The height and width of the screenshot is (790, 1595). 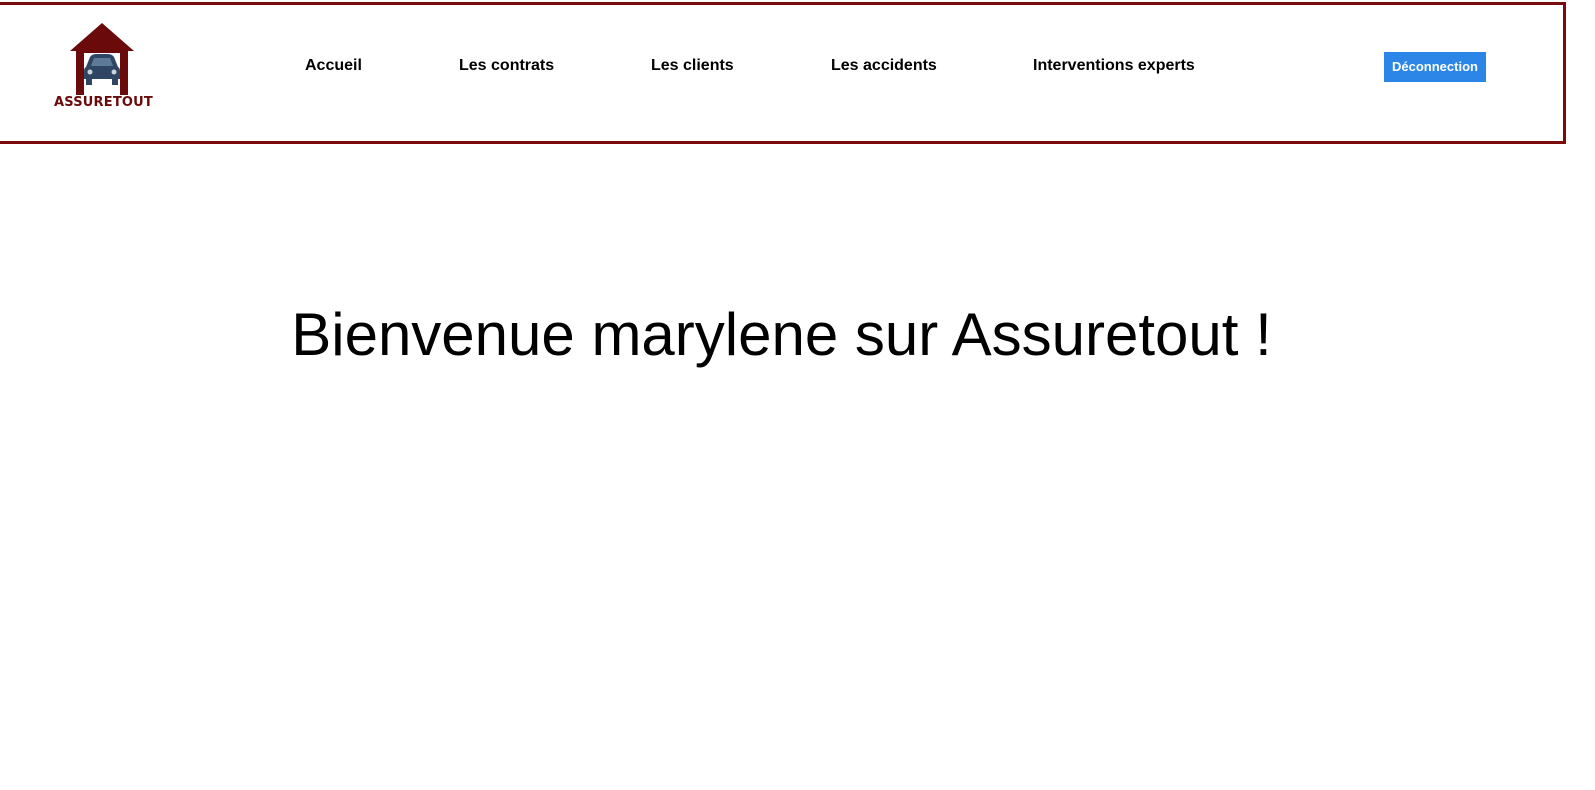 I want to click on logout-button: Déconnection, so click(x=1435, y=67).